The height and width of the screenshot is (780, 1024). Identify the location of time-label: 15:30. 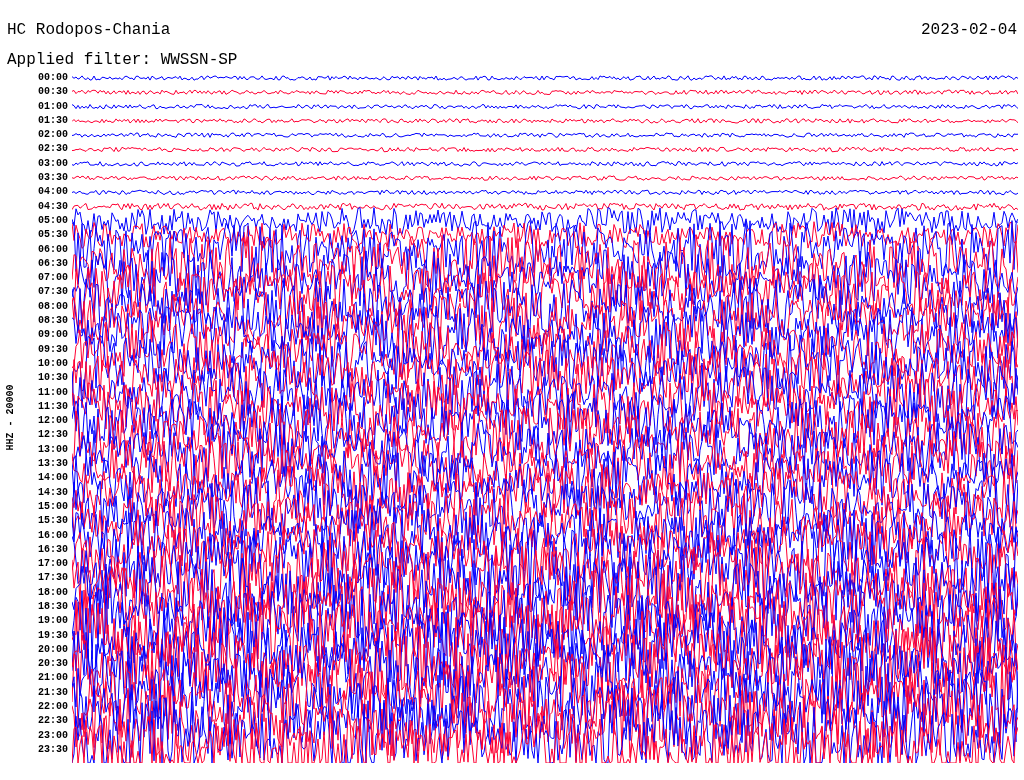
(53, 521).